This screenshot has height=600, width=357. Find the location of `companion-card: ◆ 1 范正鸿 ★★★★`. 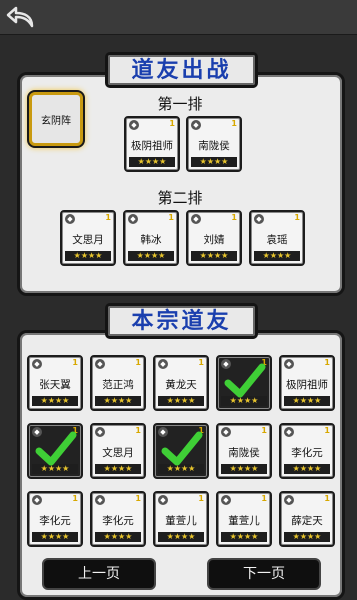

companion-card: ◆ 1 范正鸿 ★★★★ is located at coordinates (118, 383).